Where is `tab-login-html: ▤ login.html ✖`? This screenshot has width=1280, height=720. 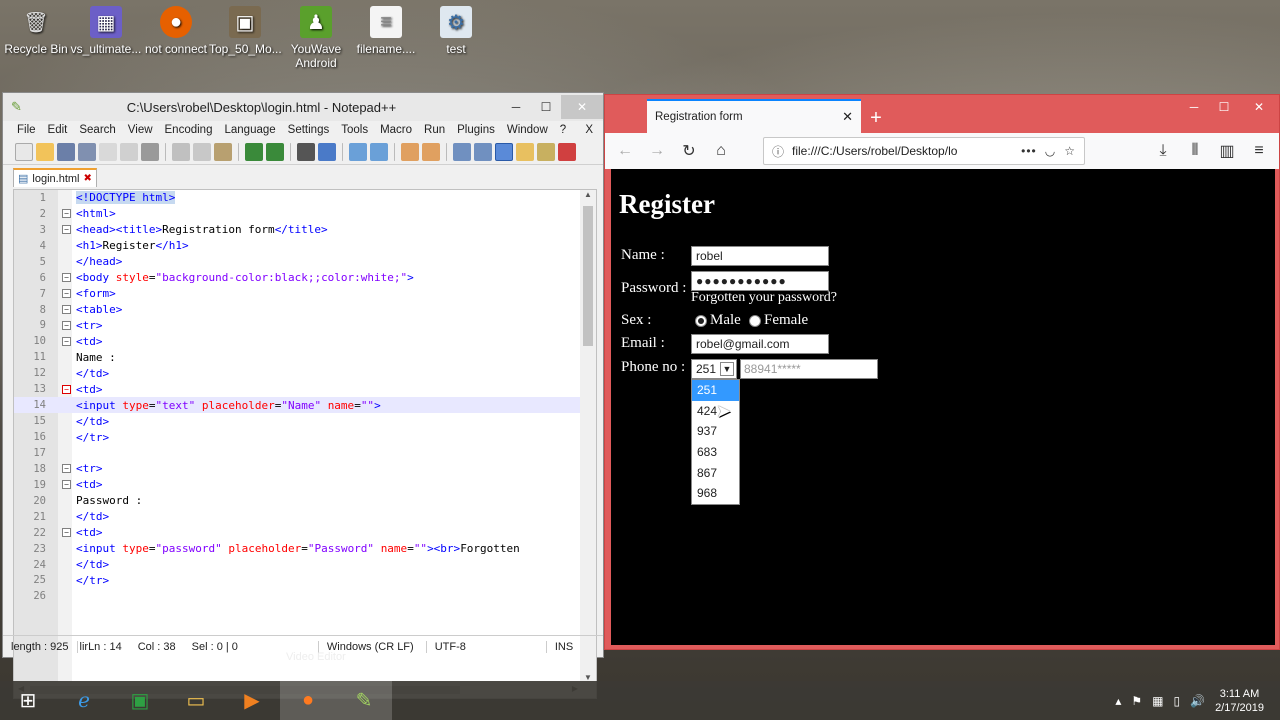 tab-login-html: ▤ login.html ✖ is located at coordinates (55, 177).